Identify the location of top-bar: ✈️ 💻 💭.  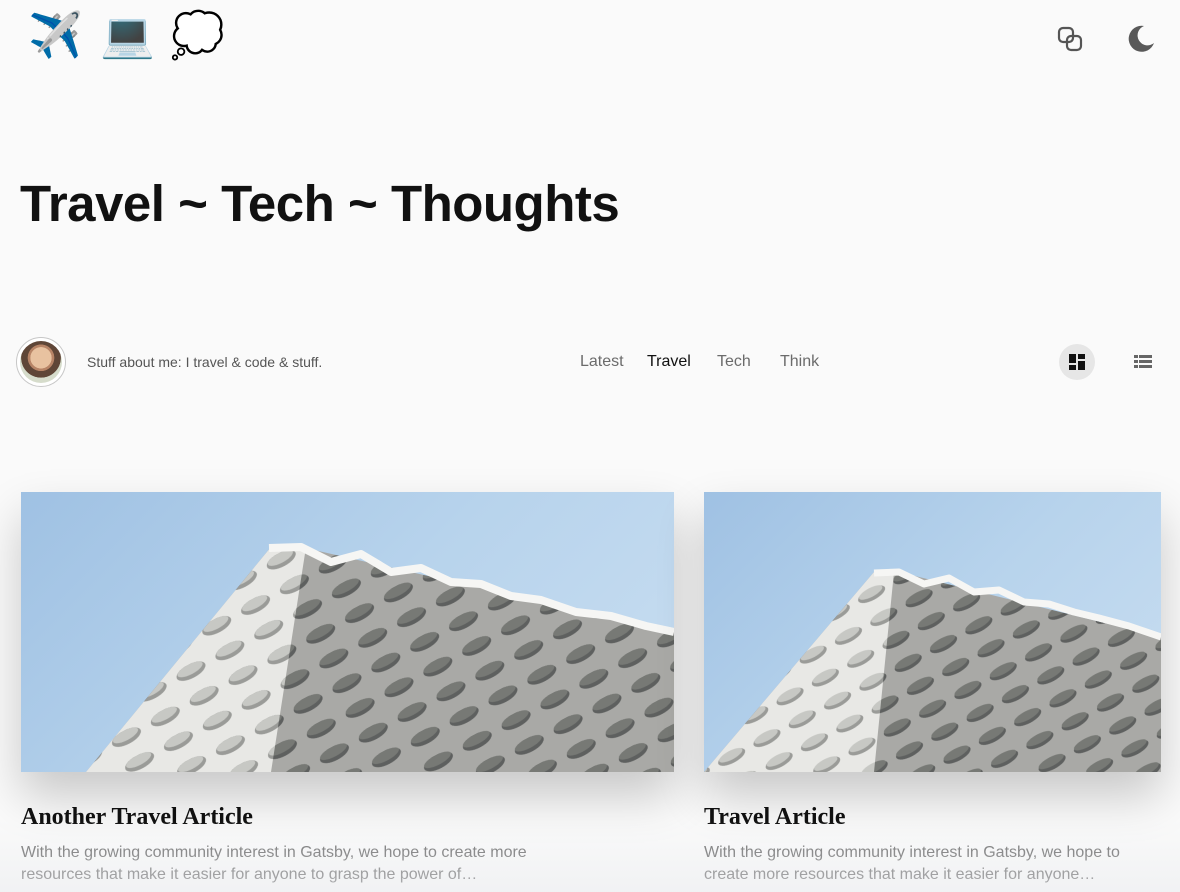
(590, 40).